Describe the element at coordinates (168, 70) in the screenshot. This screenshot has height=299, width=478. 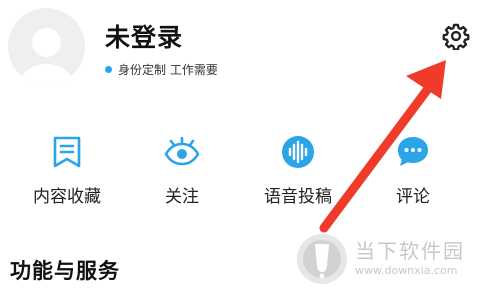
I see `identity-text: 身份定制 工作需要` at that location.